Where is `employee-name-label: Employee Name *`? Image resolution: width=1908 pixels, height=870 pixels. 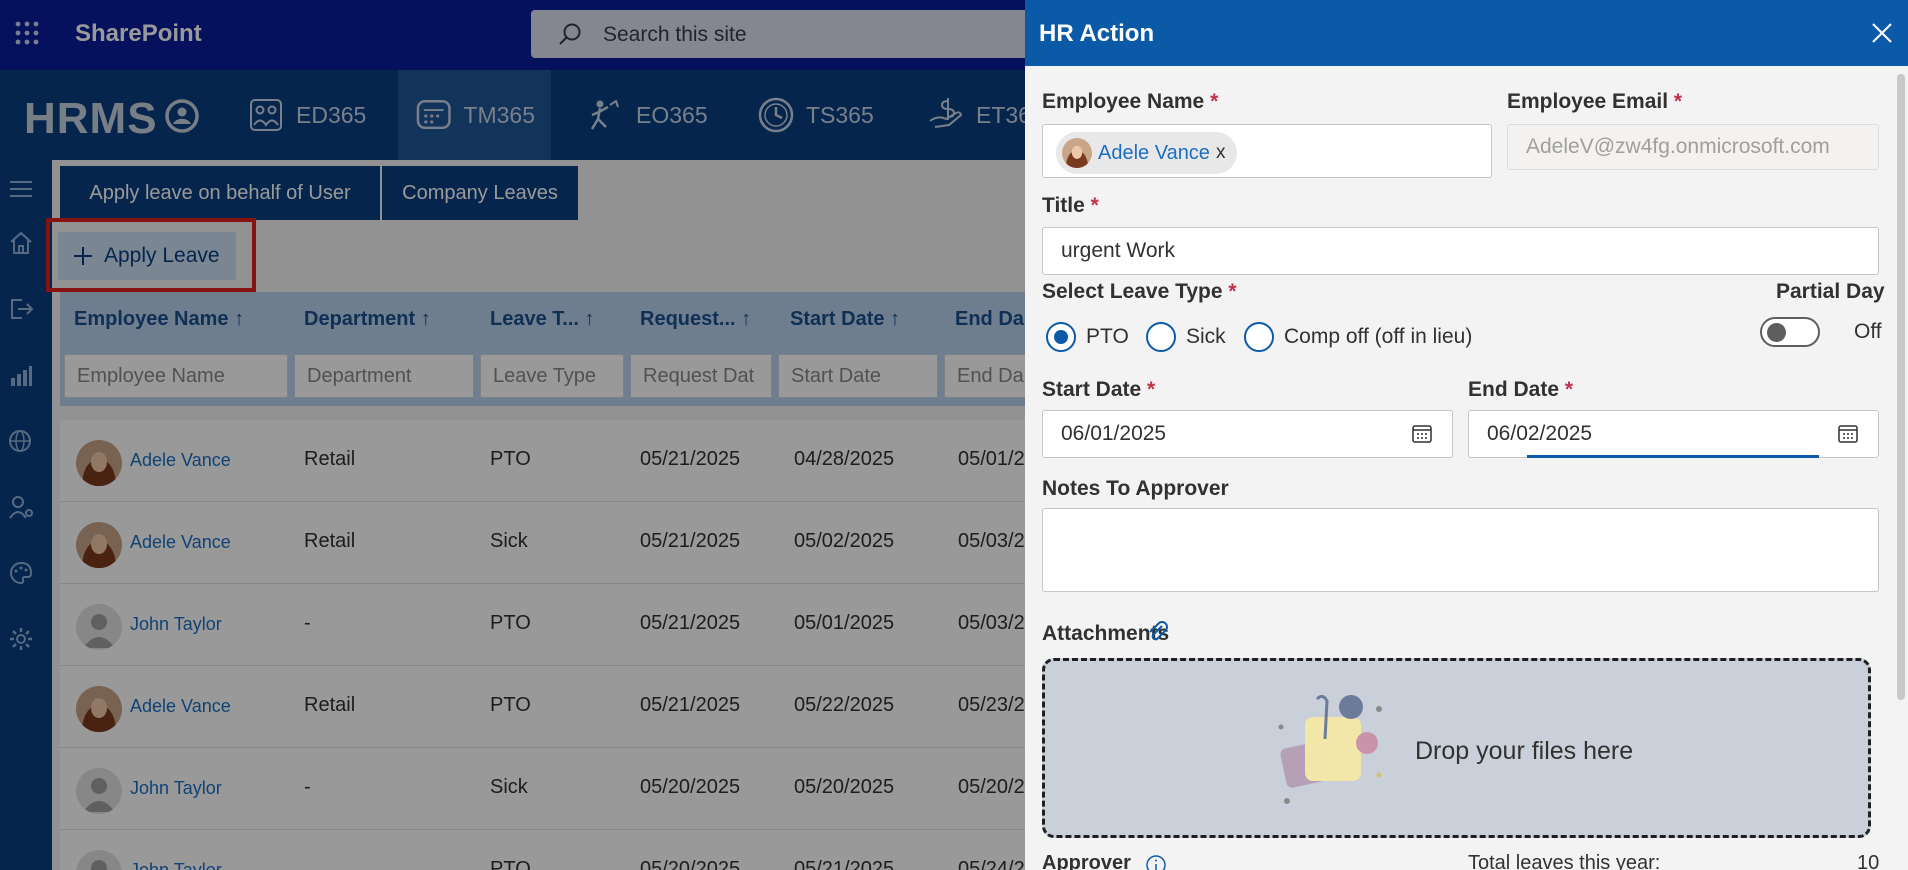 employee-name-label: Employee Name * is located at coordinates (1130, 101).